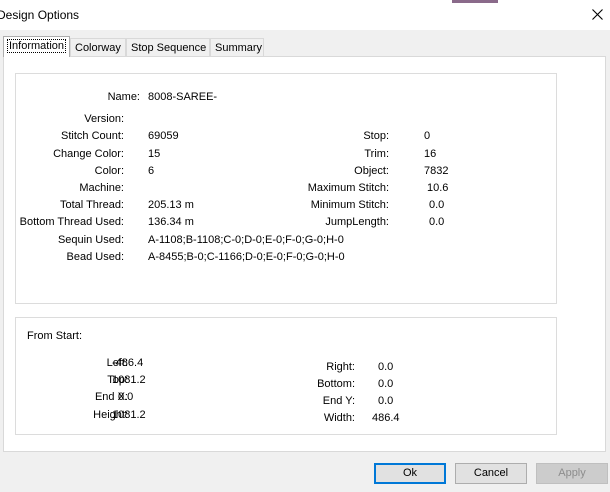  Describe the element at coordinates (246, 240) in the screenshot. I see `sequin-value: A-1108;B-1108;C-0;D-0;E-0;F-0;G-0;H-0` at that location.